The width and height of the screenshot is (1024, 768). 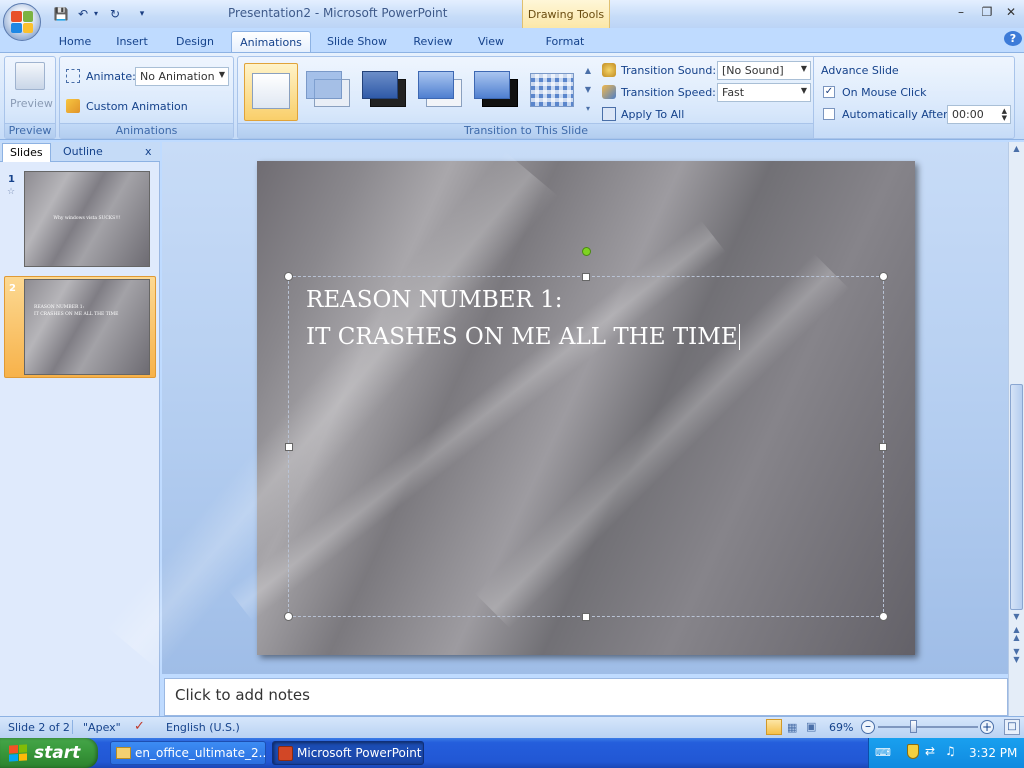 What do you see at coordinates (386, 93) in the screenshot?
I see `transition-fade-black-thumb` at bounding box center [386, 93].